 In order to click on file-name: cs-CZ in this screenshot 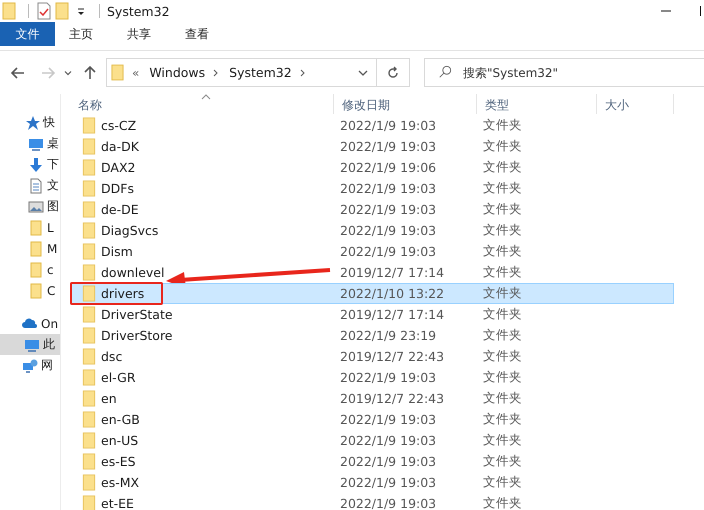, I will do `click(118, 125)`.